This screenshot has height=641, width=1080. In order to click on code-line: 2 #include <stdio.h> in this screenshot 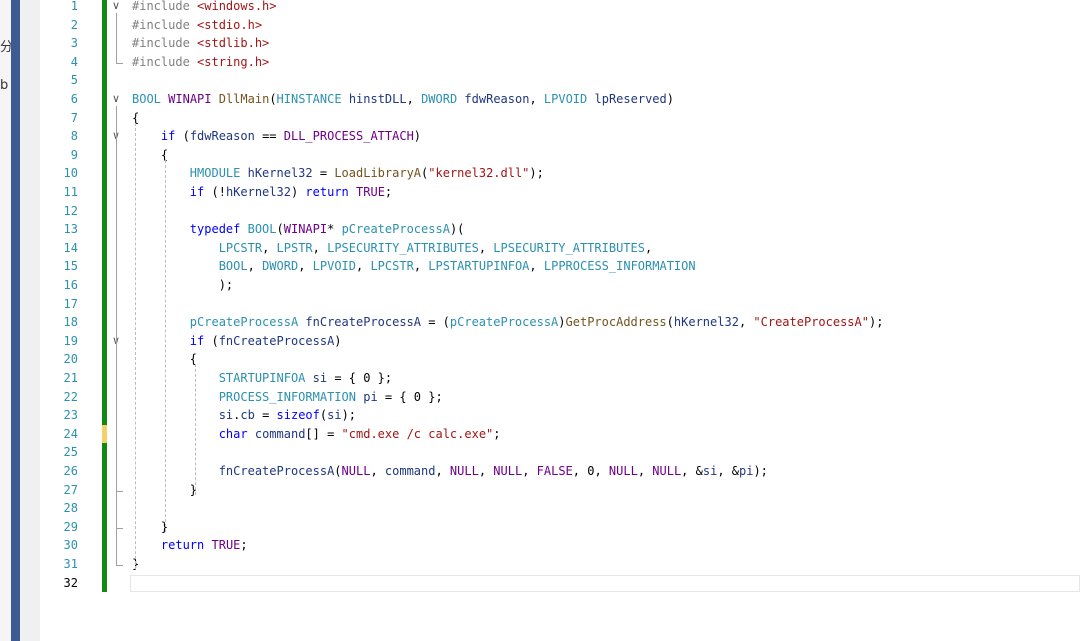, I will do `click(560, 25)`.